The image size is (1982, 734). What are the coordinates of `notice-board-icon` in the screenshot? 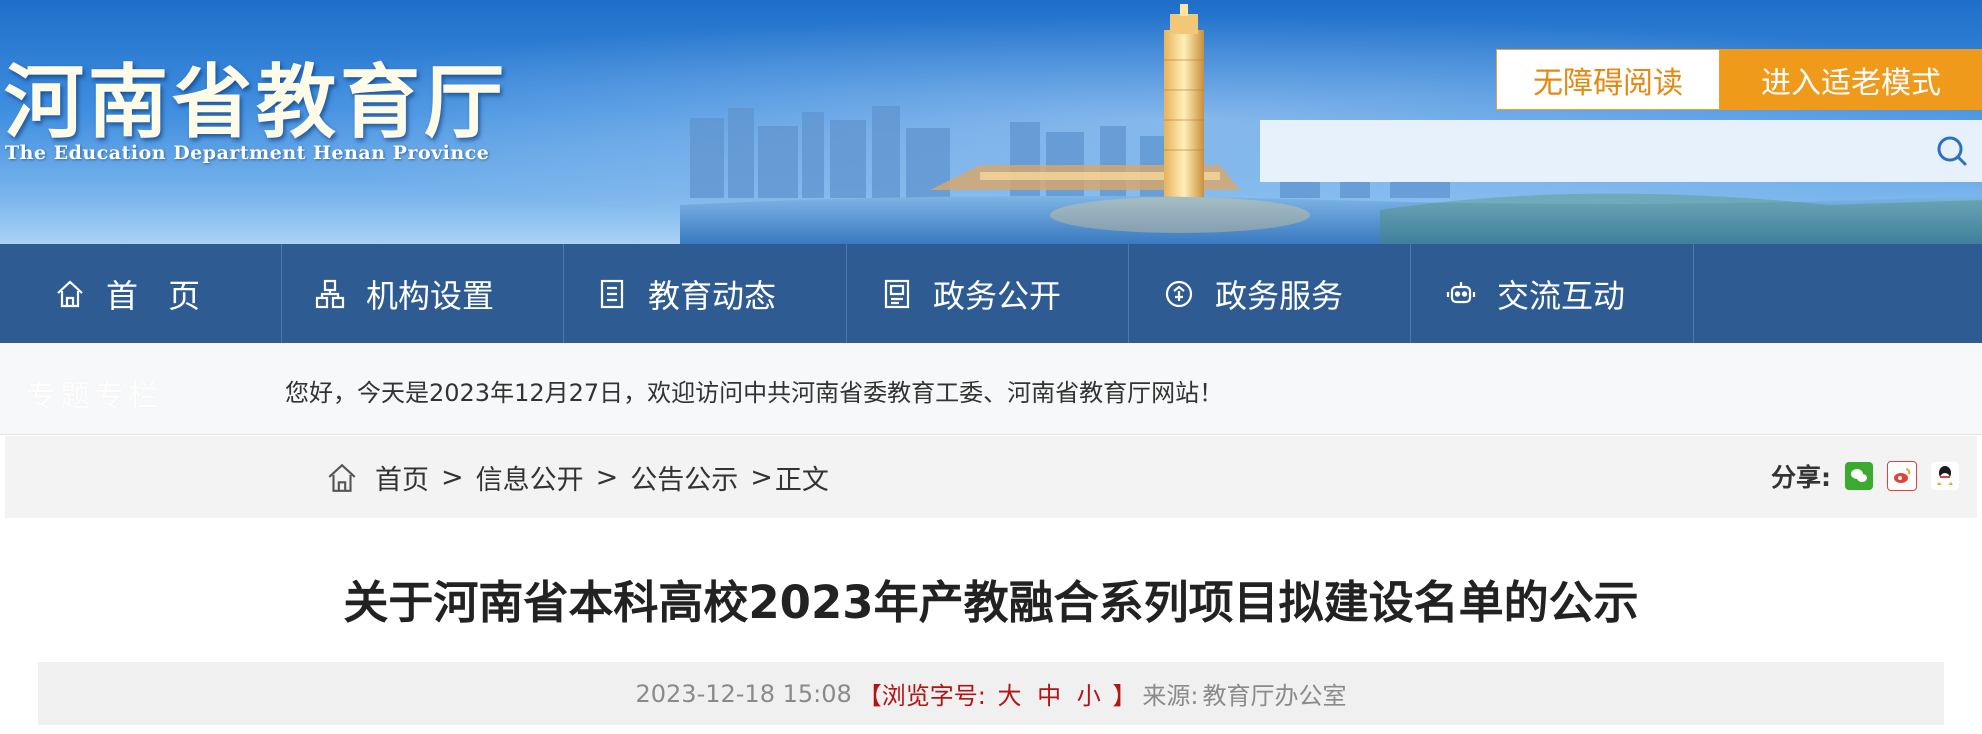 It's located at (897, 294).